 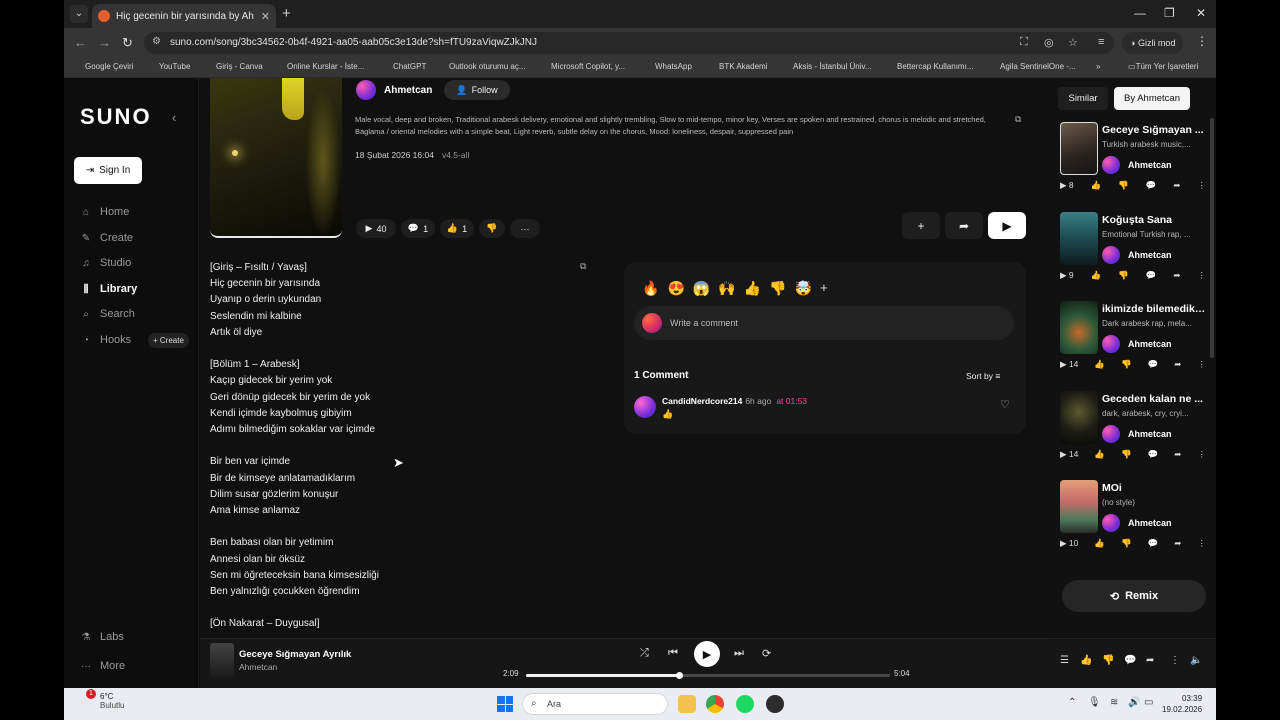 I want to click on sidebar-item-home: ⌂ Home, so click(x=104, y=212).